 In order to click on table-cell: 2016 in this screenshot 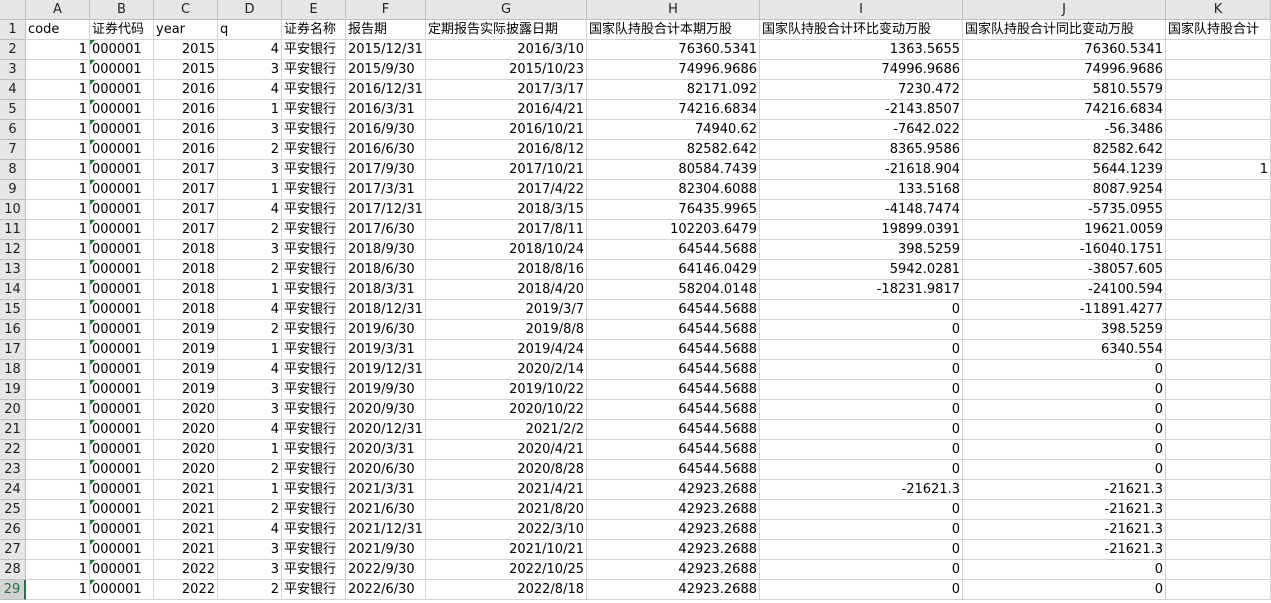, I will do `click(186, 130)`.